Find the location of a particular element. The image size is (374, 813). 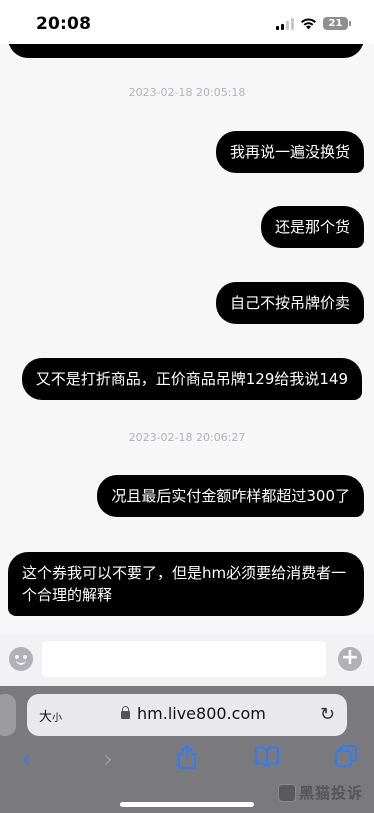

watermark-text: 黑猫投诉 is located at coordinates (331, 793).